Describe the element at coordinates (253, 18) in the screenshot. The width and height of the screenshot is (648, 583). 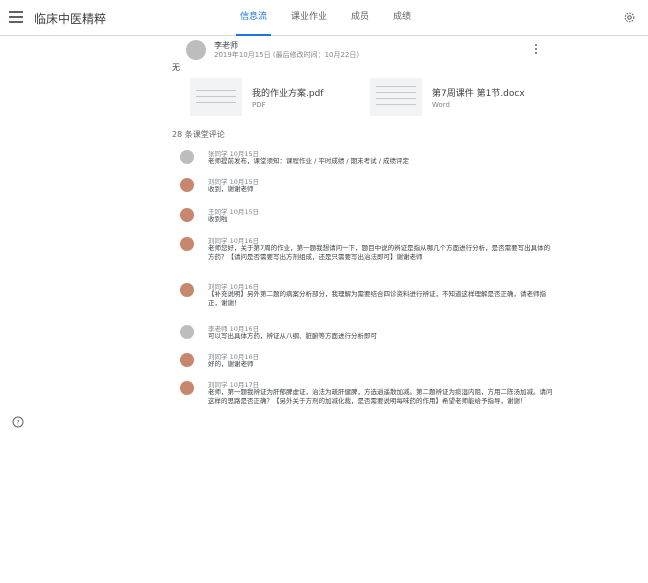
I see `tab-stream: 信息流` at that location.